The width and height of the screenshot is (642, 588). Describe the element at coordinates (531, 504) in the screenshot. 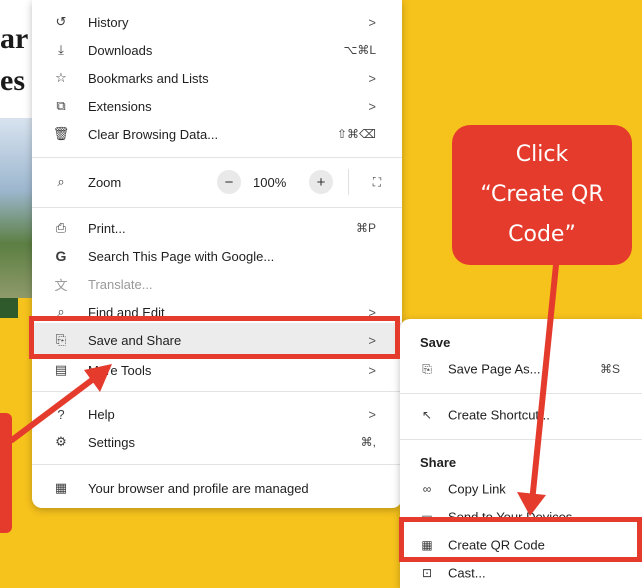

I see `arrow-qr-head` at that location.